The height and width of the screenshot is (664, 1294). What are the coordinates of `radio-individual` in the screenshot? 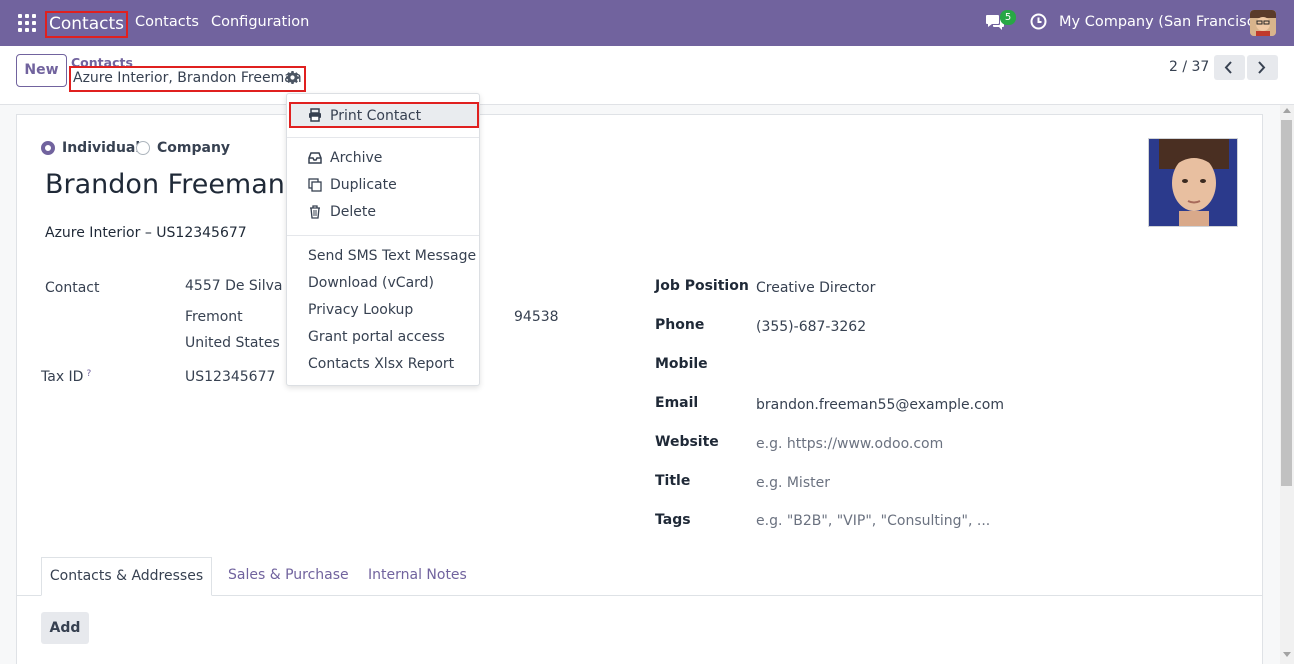 It's located at (48, 148).